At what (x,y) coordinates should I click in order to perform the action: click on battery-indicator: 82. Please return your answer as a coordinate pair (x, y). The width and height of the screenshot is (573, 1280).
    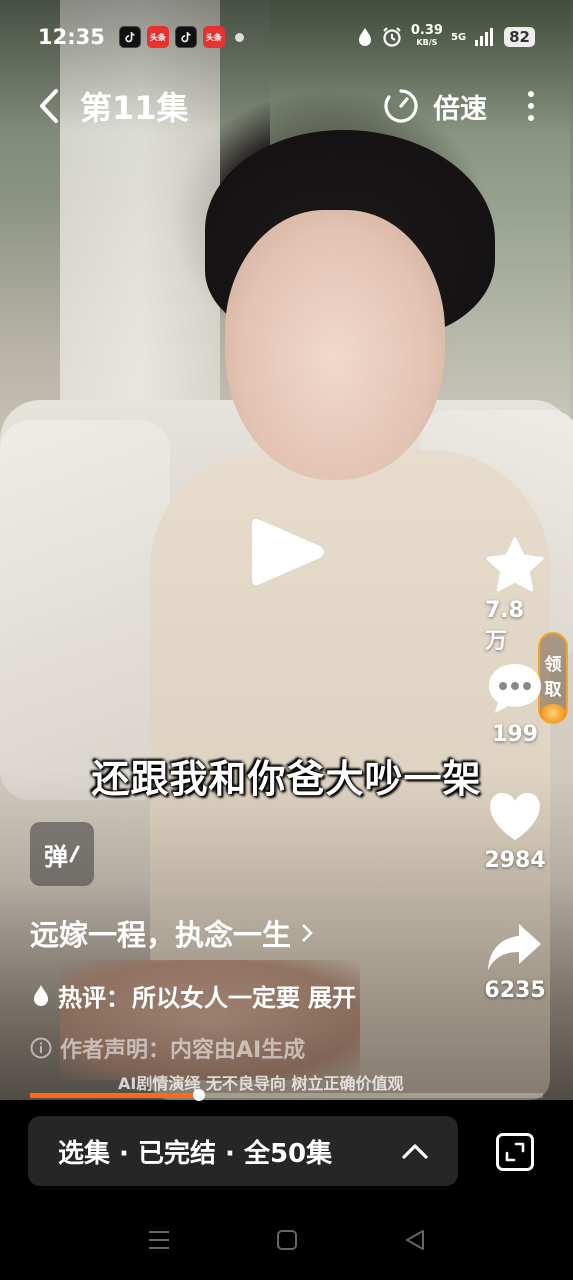
    Looking at the image, I should click on (519, 37).